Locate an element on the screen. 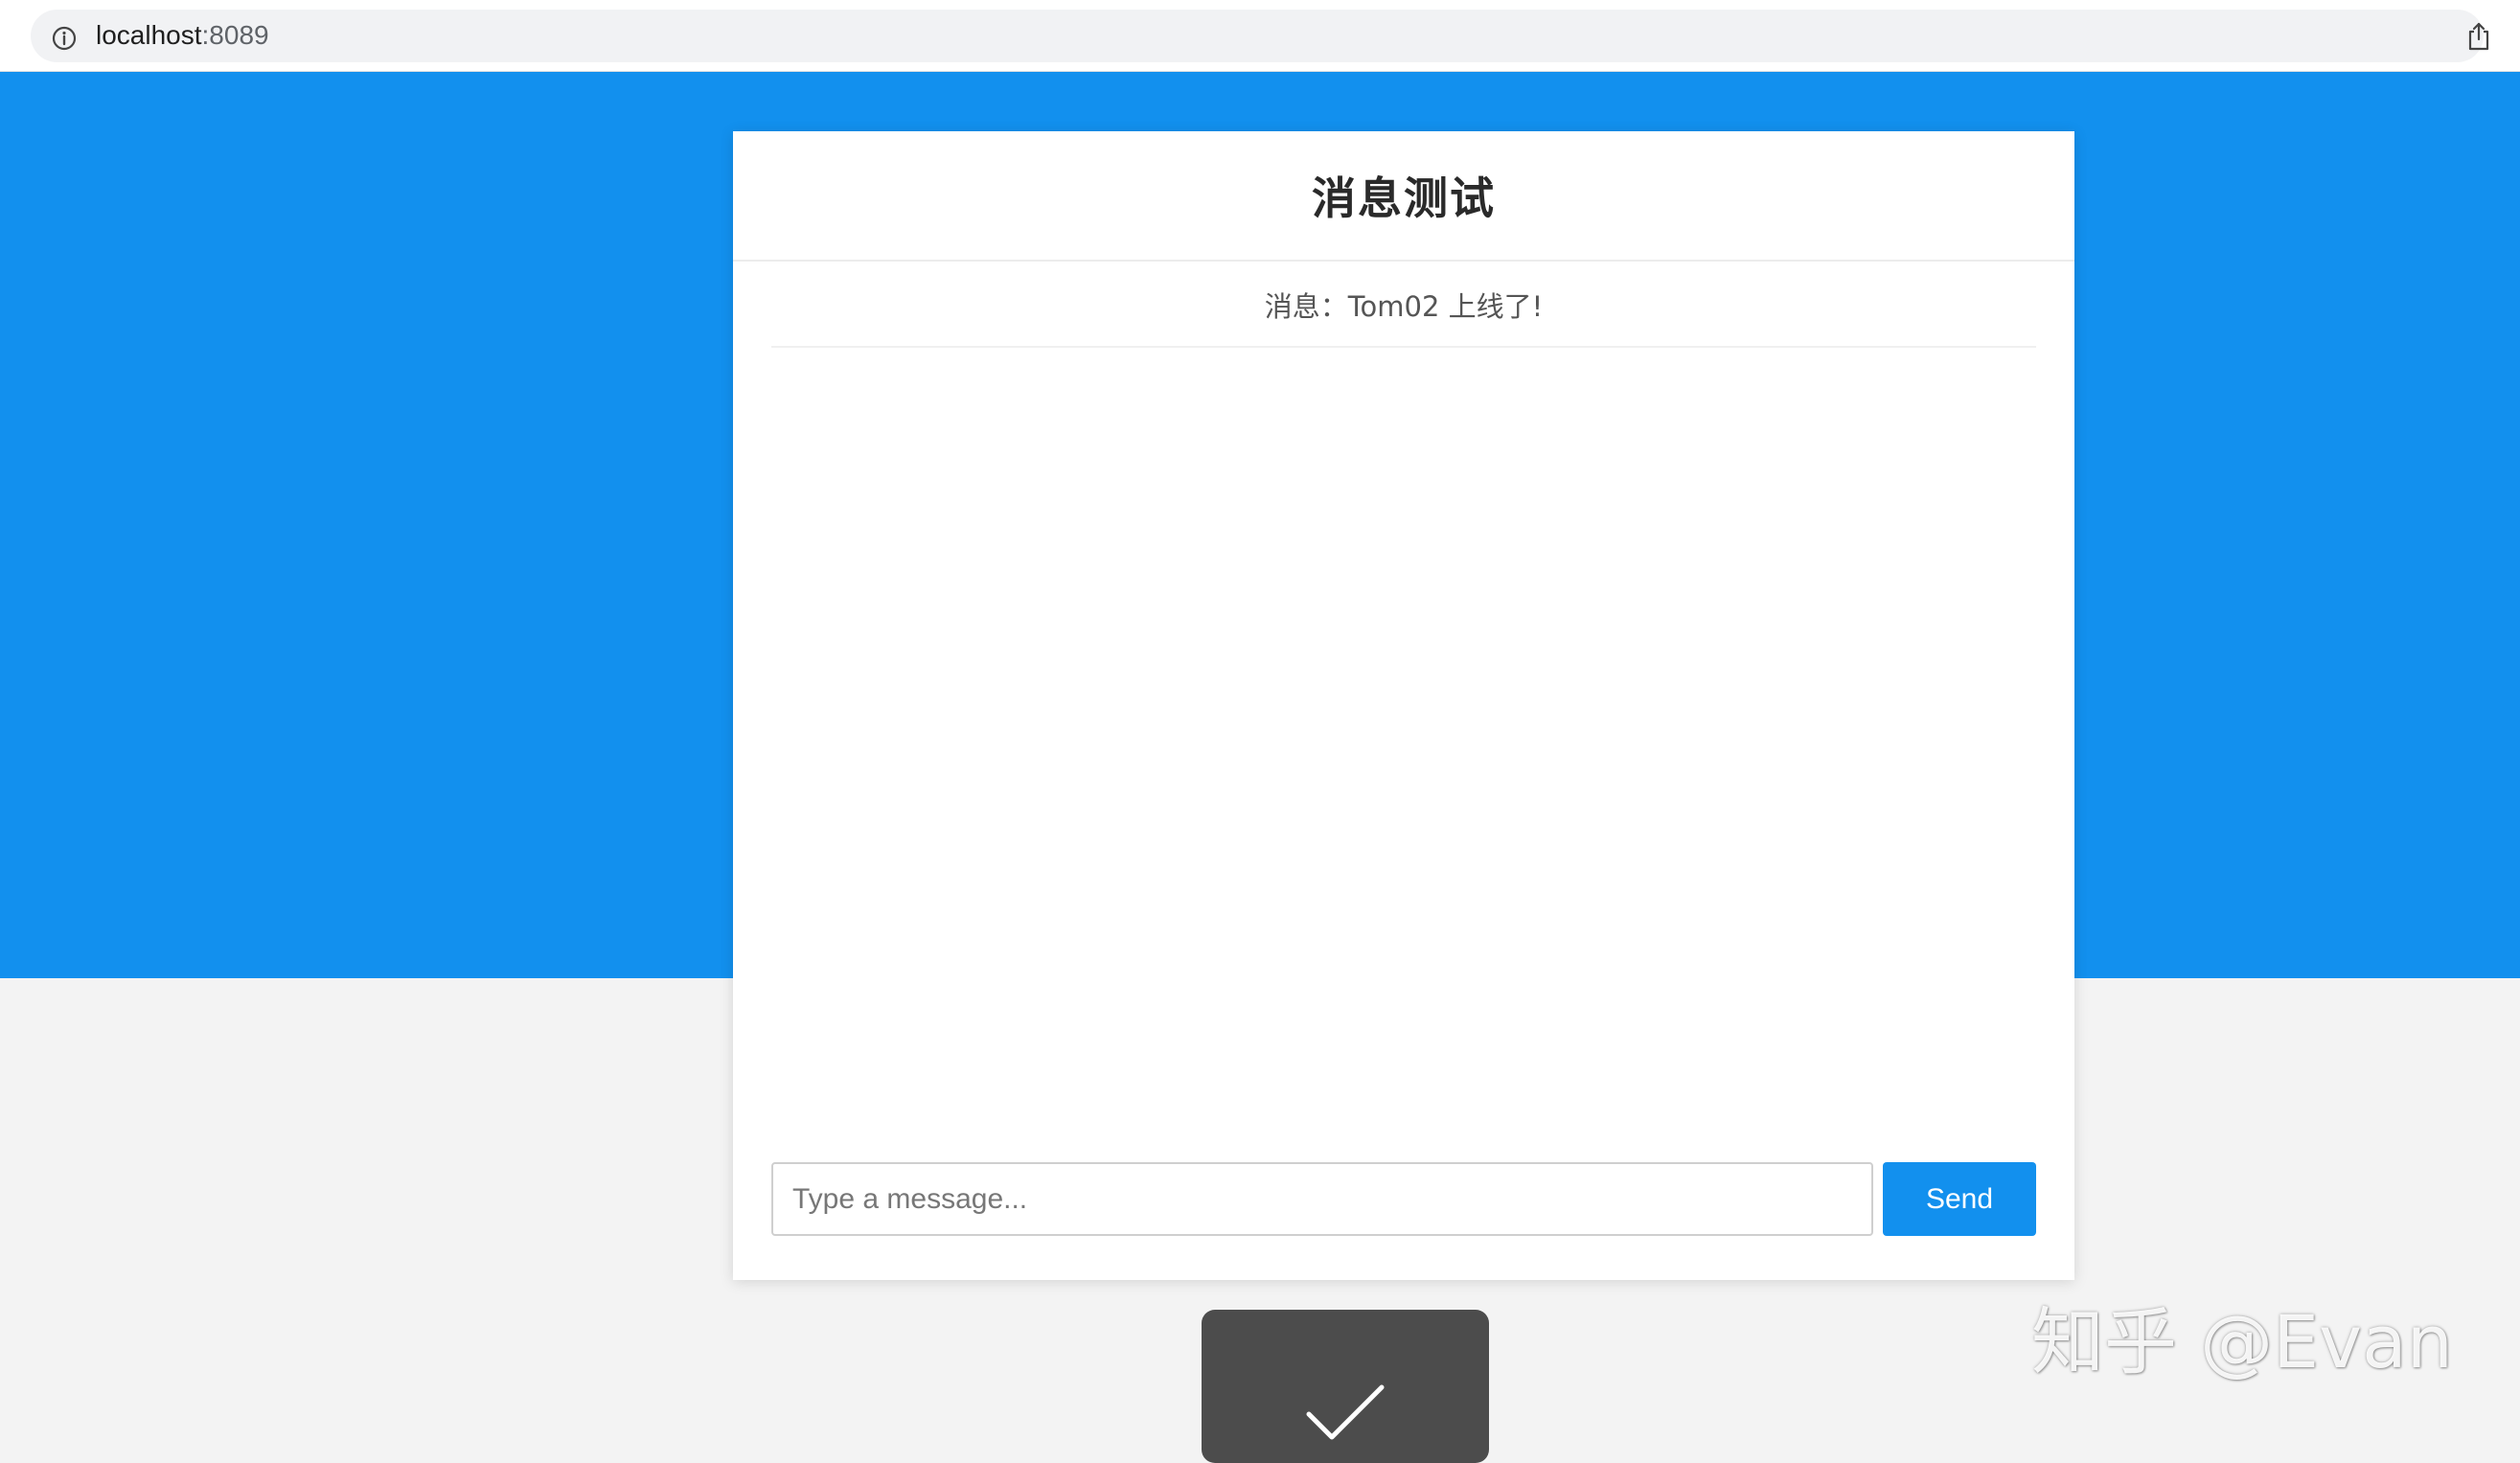 The image size is (2520, 1463). checkmark-icon is located at coordinates (1345, 1412).